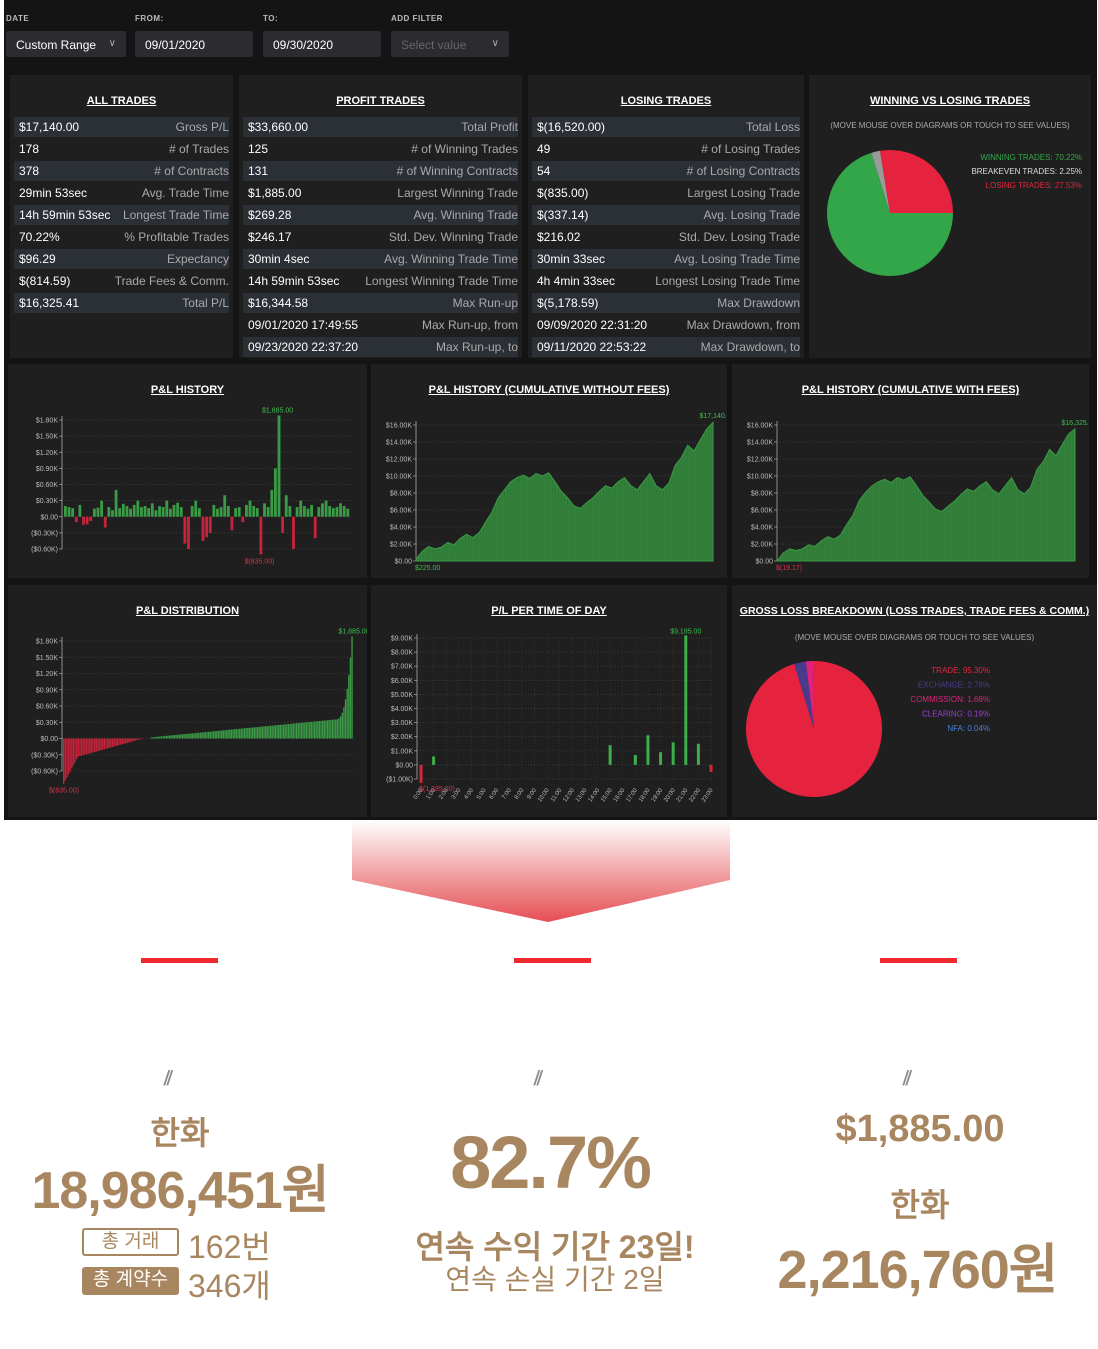 The image size is (1098, 1349). What do you see at coordinates (47, 723) in the screenshot?
I see `y-tick-label: $0.30K` at bounding box center [47, 723].